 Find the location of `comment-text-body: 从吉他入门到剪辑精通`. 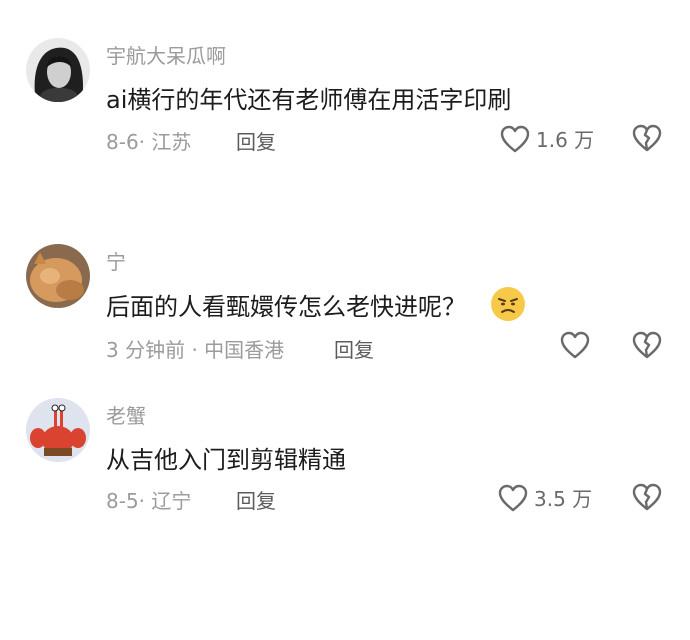

comment-text-body: 从吉他入门到剪辑精通 is located at coordinates (226, 460).